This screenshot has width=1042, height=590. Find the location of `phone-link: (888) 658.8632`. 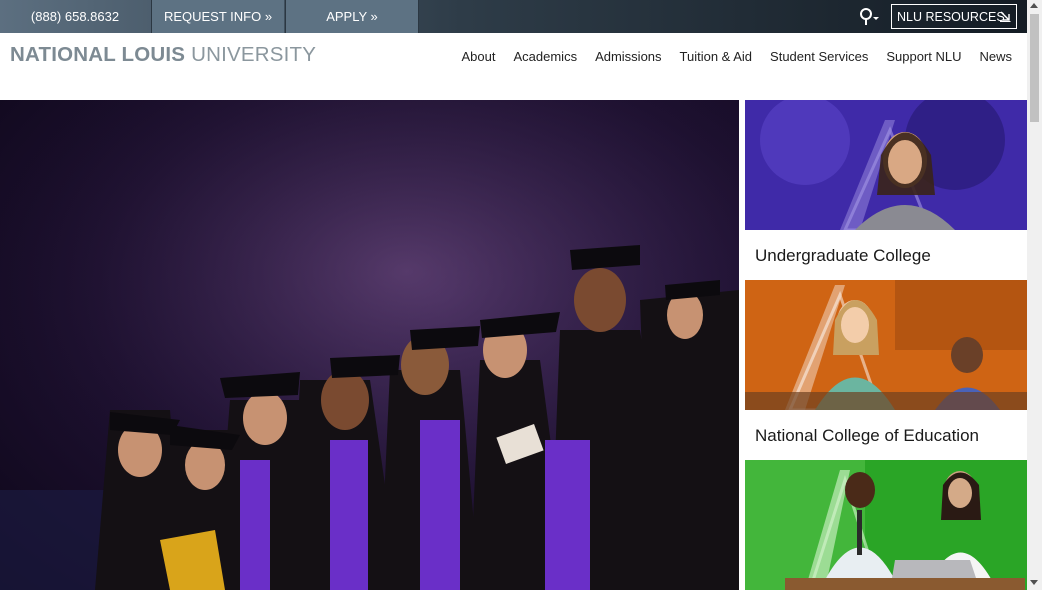

phone-link: (888) 658.8632 is located at coordinates (75, 16).